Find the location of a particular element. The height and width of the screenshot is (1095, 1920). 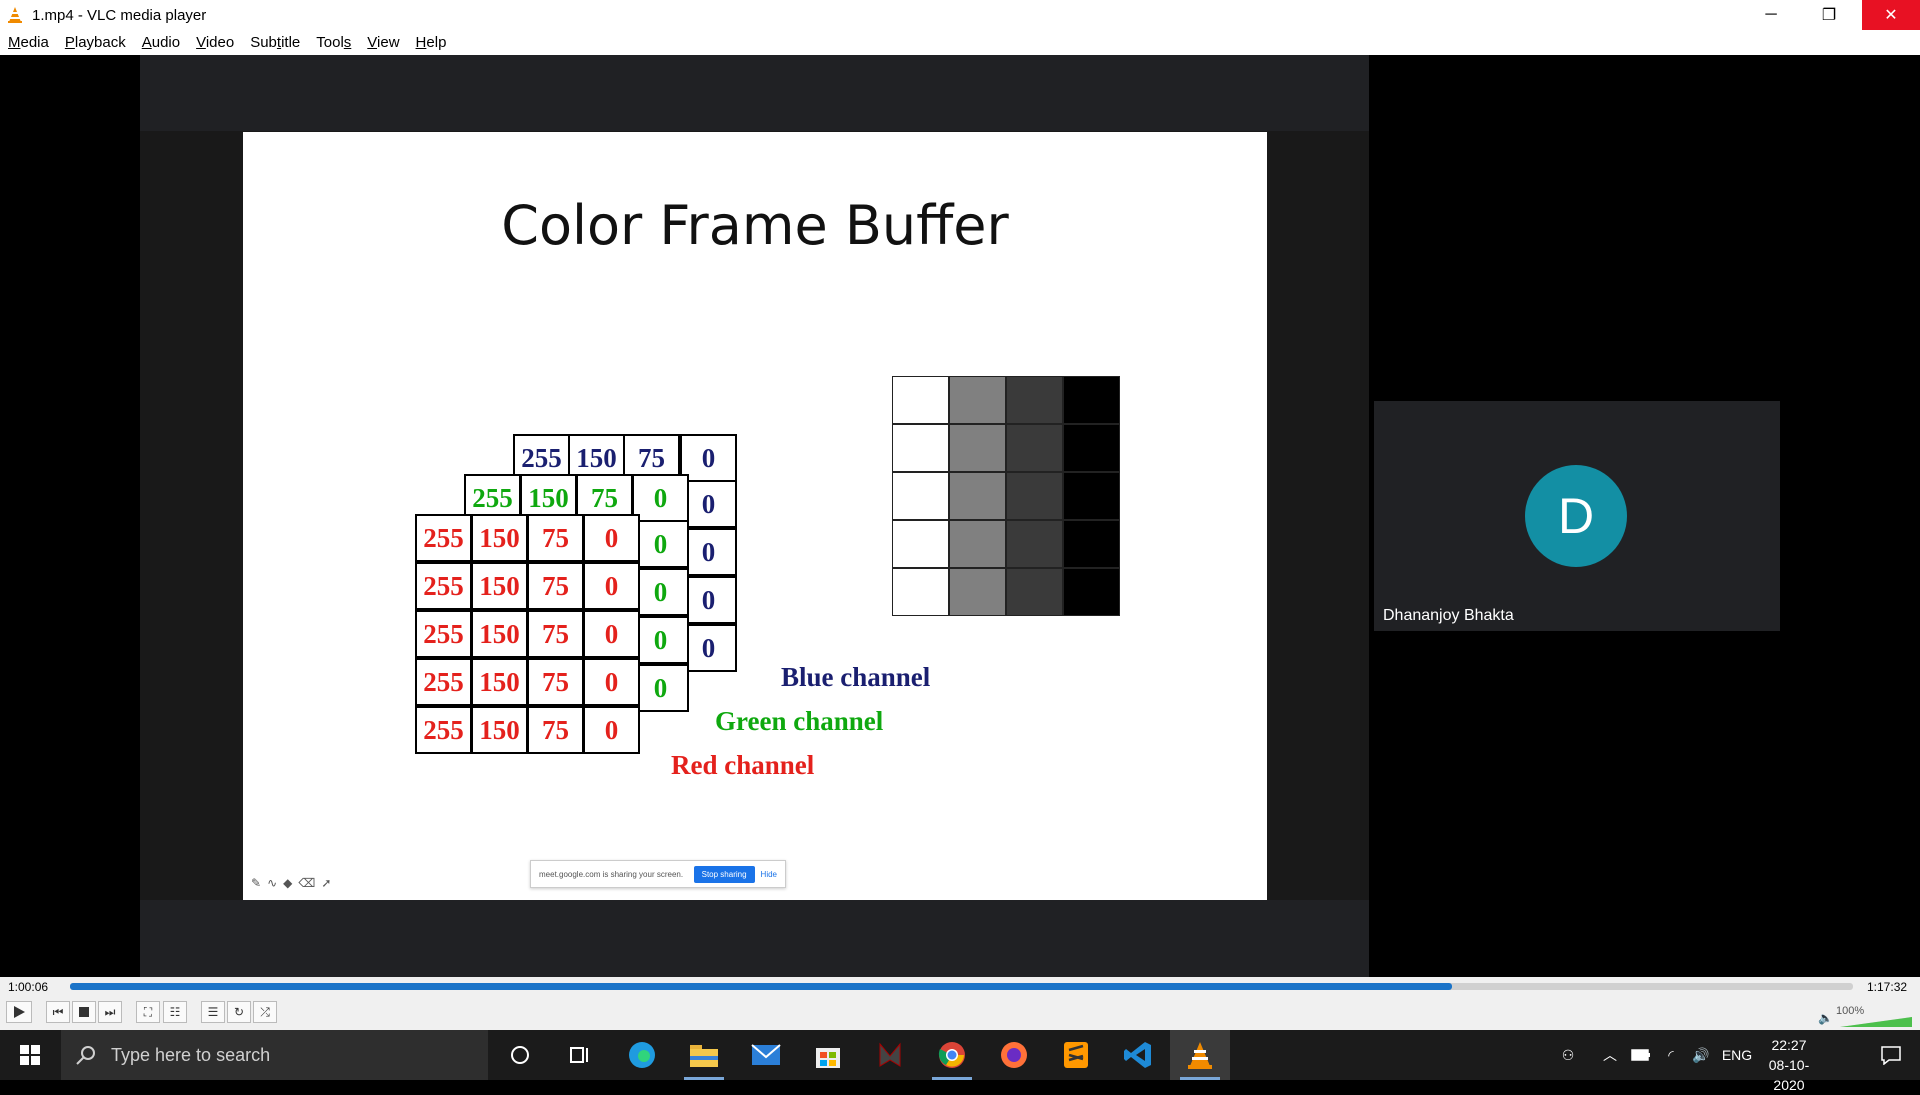

predator-sense-taskbar-button is located at coordinates (890, 1055).